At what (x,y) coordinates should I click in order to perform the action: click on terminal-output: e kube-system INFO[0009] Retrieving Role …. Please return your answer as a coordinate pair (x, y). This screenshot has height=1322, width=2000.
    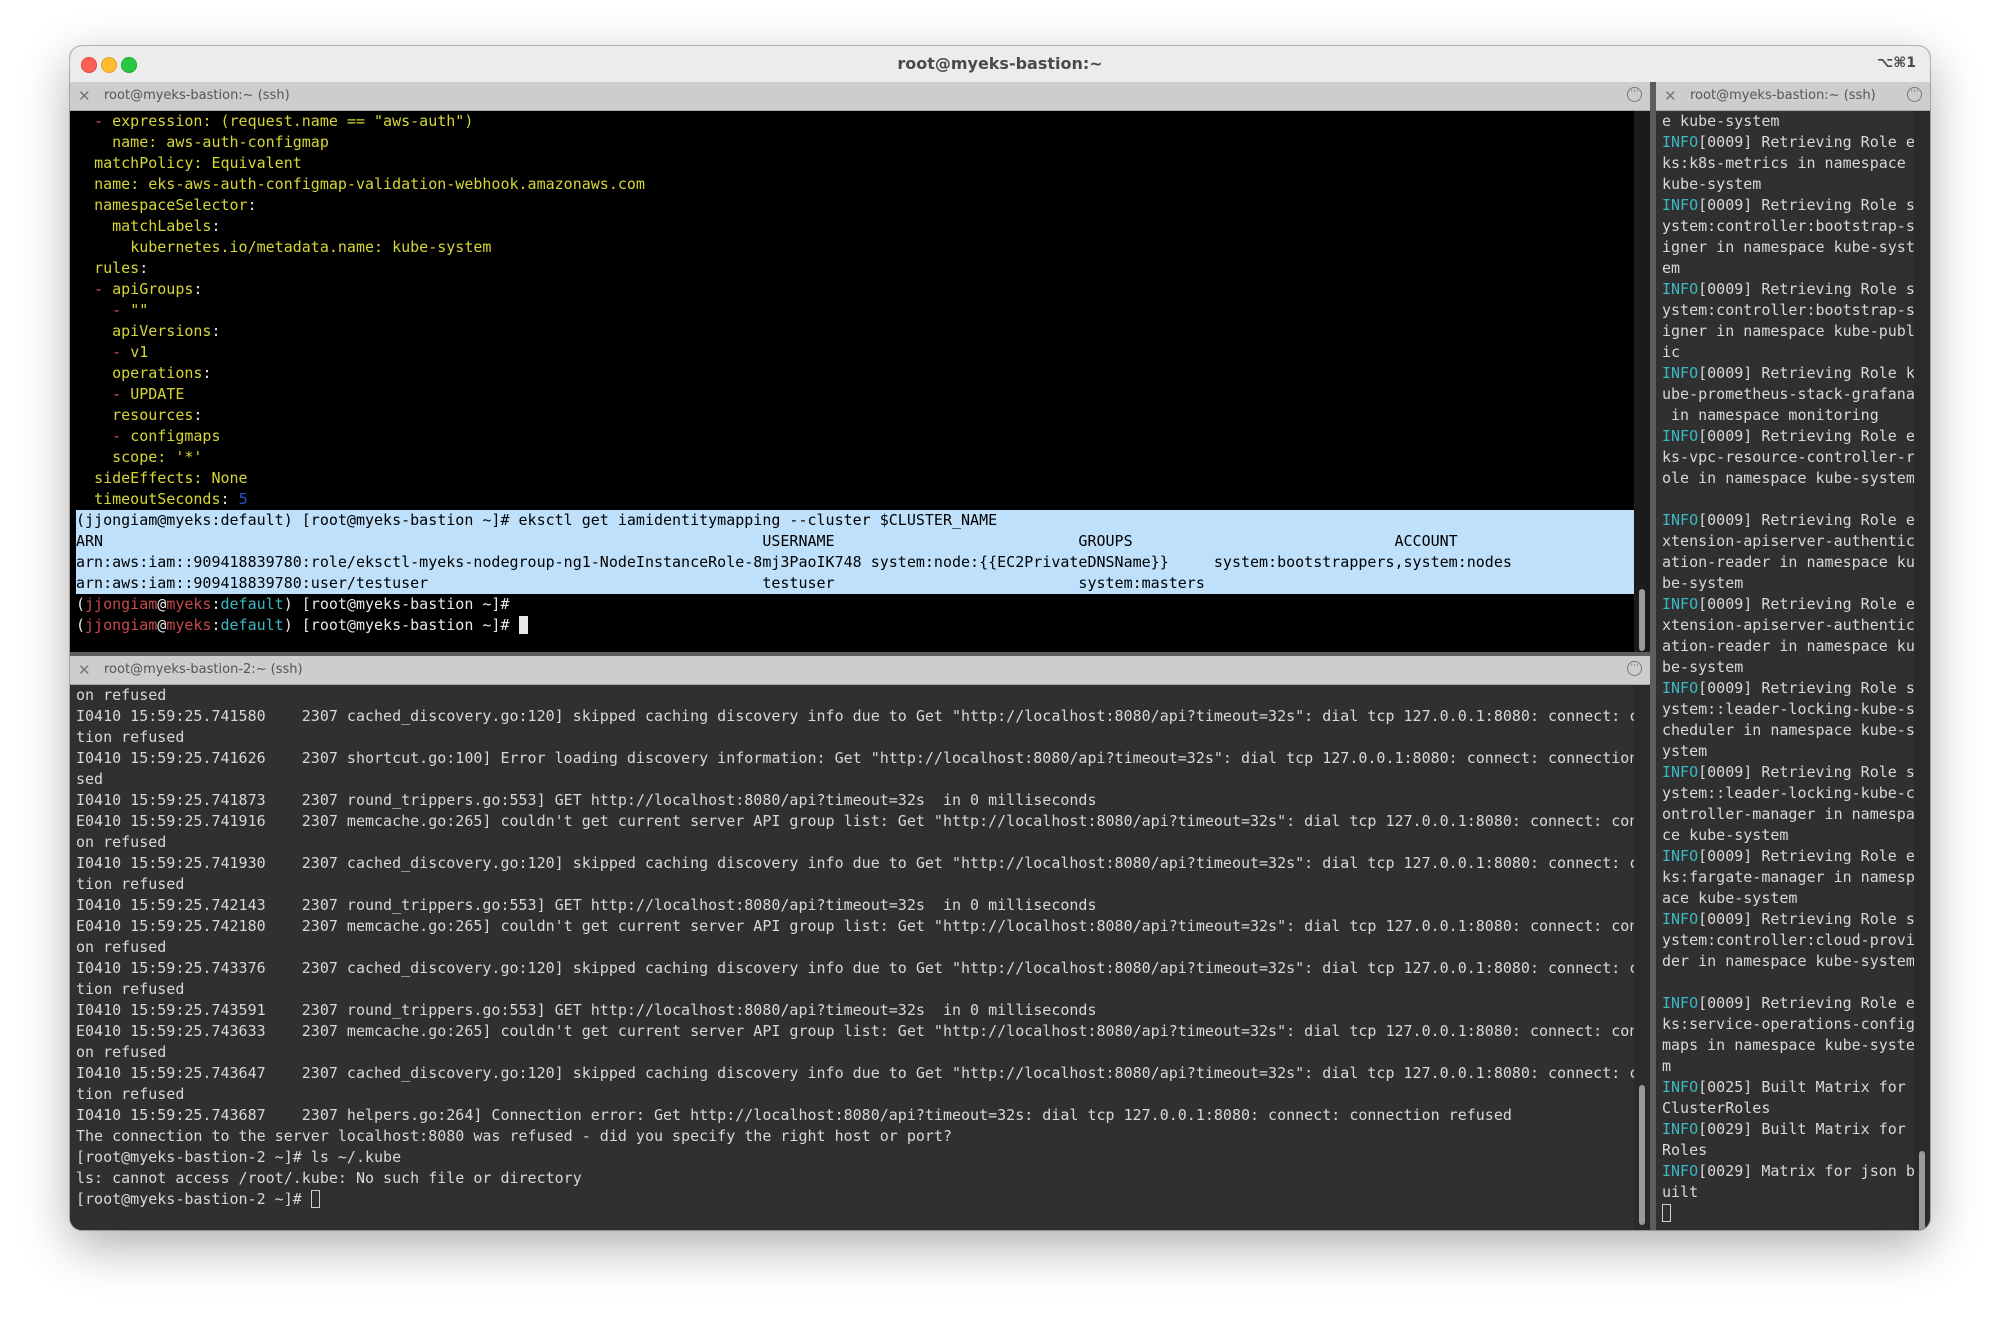
    Looking at the image, I should click on (1785, 670).